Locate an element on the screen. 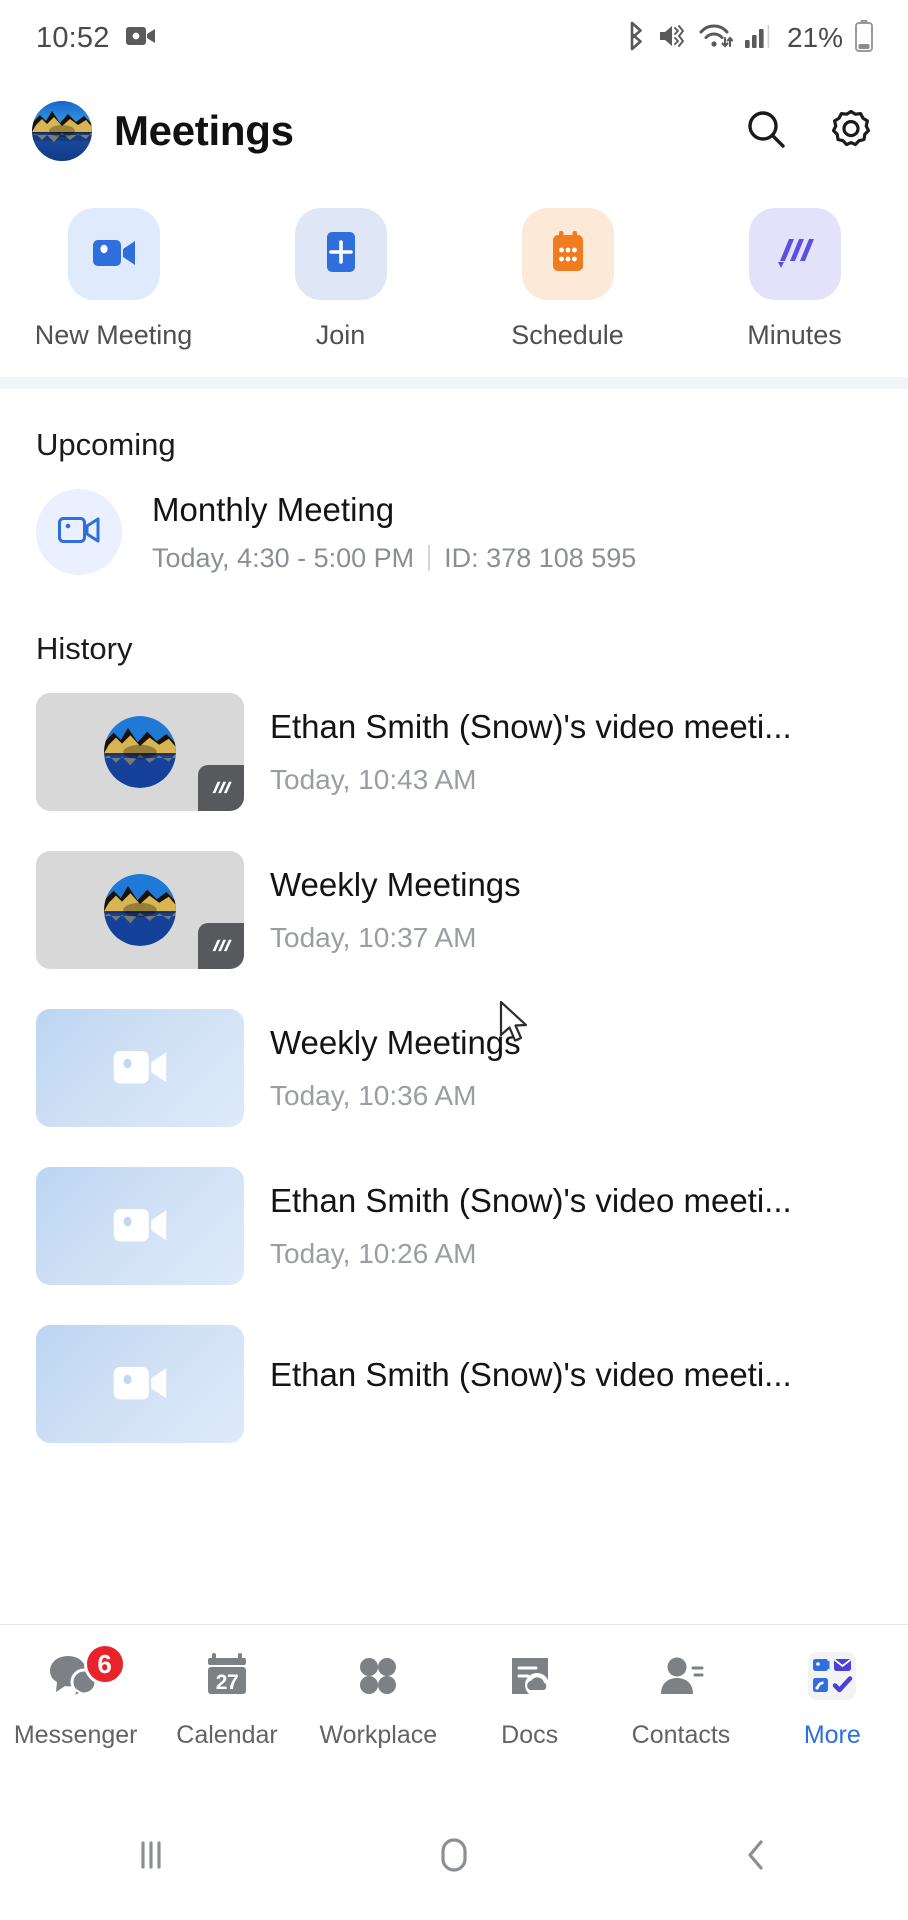 This screenshot has height=1920, width=908. home-icon is located at coordinates (454, 1855).